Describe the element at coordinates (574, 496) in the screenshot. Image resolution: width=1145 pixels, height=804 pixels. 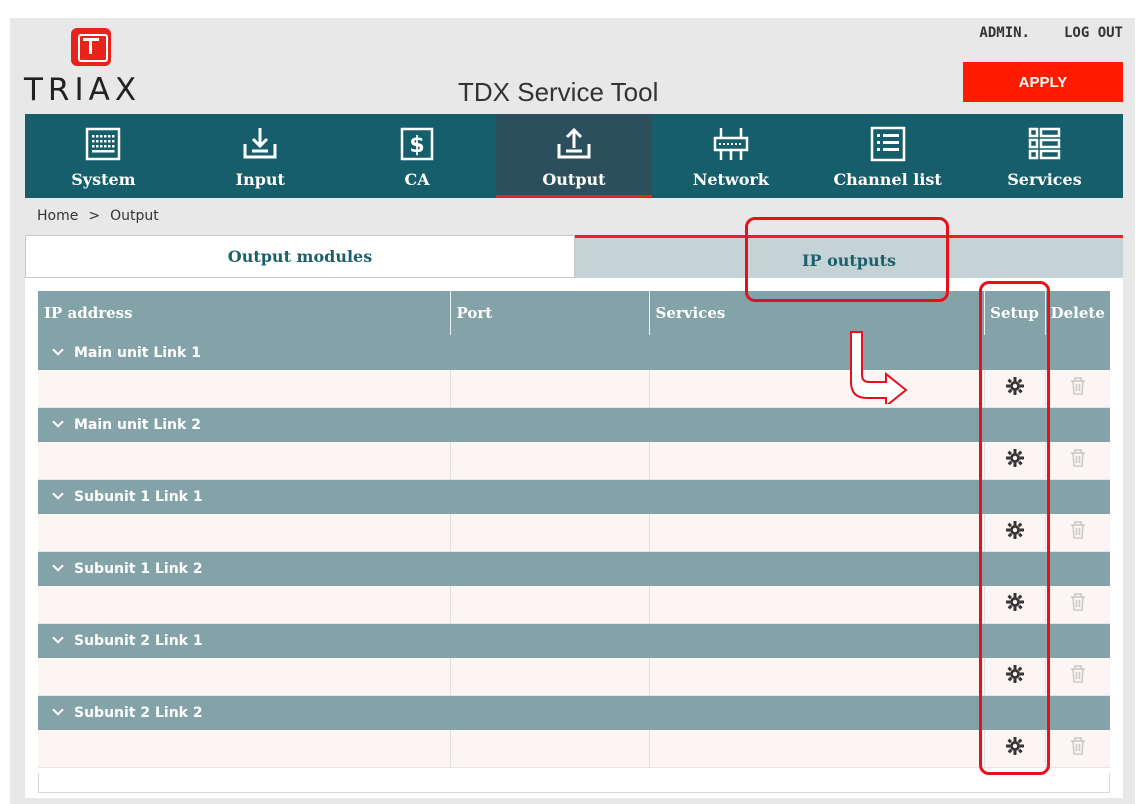
I see `group-row: Subunit 1 Link 1` at that location.